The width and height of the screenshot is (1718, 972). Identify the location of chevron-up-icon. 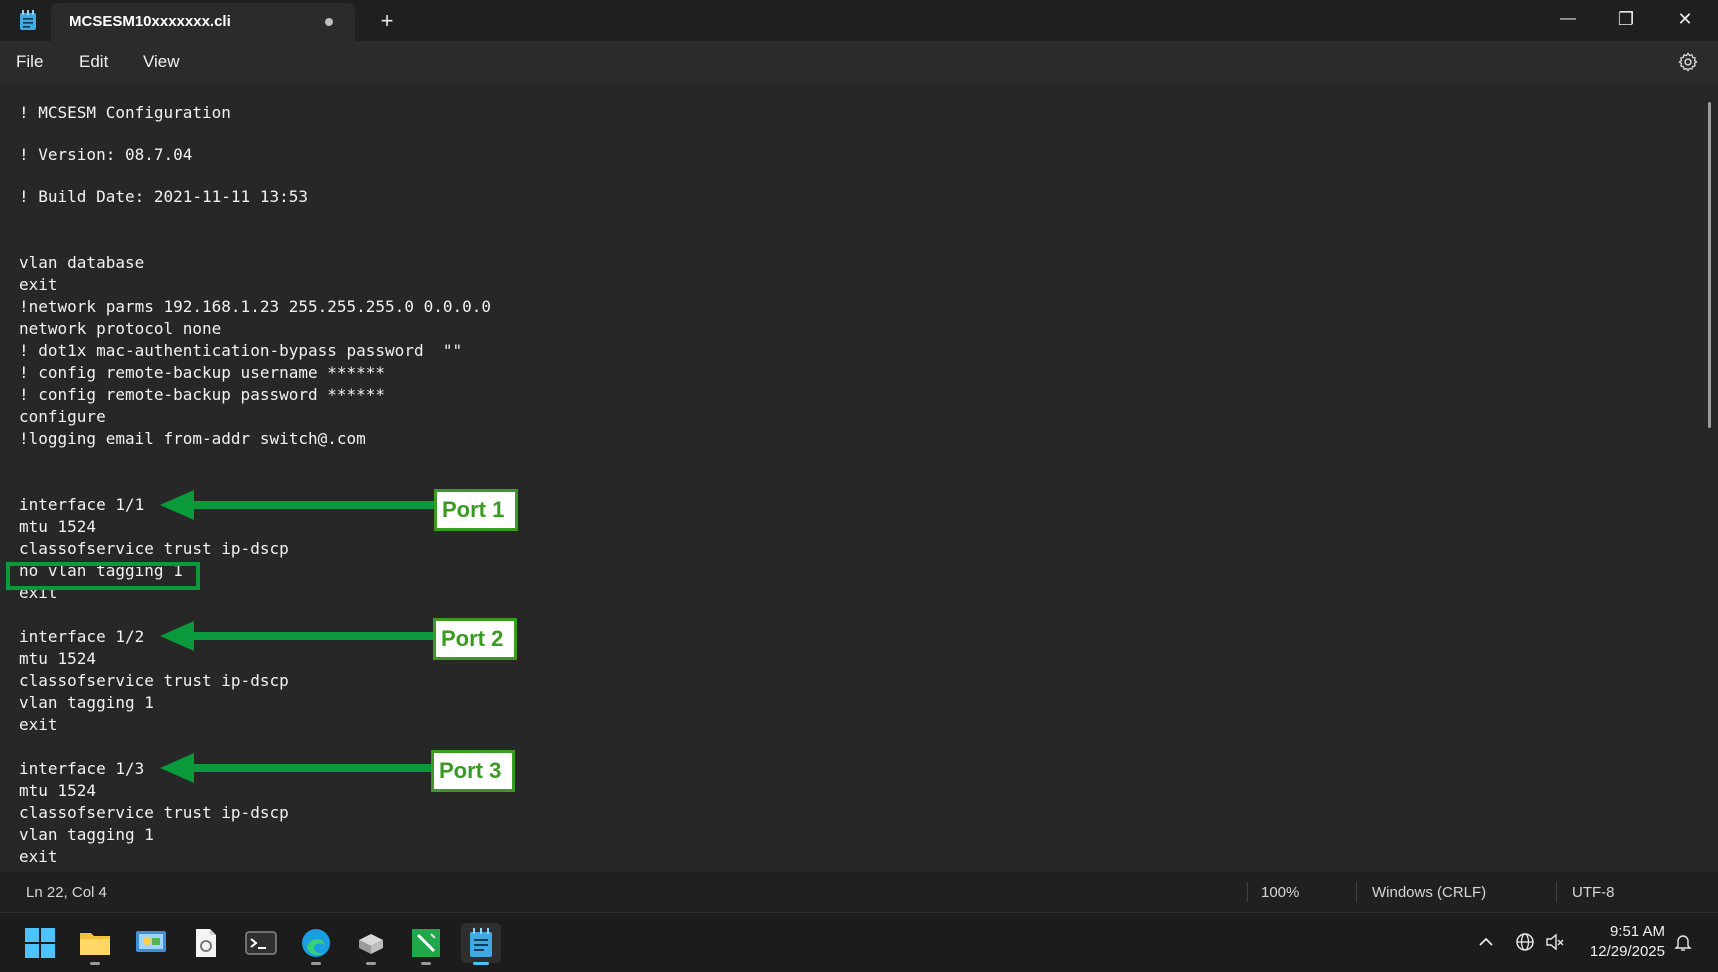
(1486, 942).